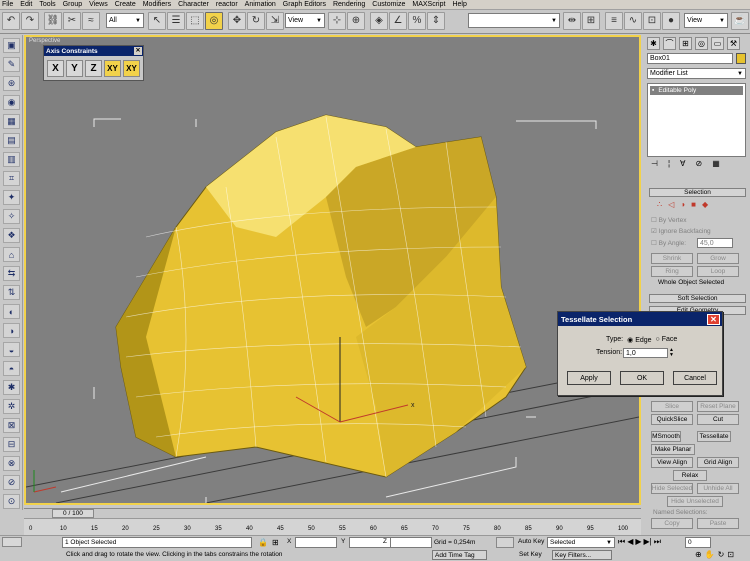 This screenshot has width=750, height=561. I want to click on percent-snap-icon: %, so click(417, 21).